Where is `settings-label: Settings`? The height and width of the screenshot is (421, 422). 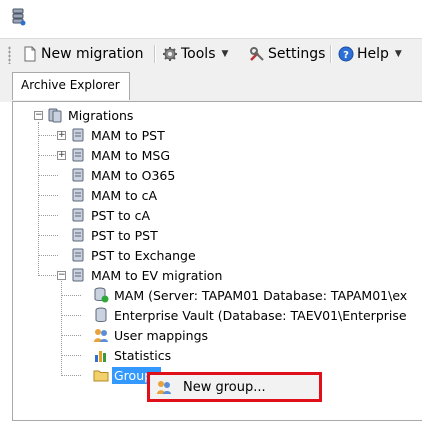
settings-label: Settings is located at coordinates (297, 54).